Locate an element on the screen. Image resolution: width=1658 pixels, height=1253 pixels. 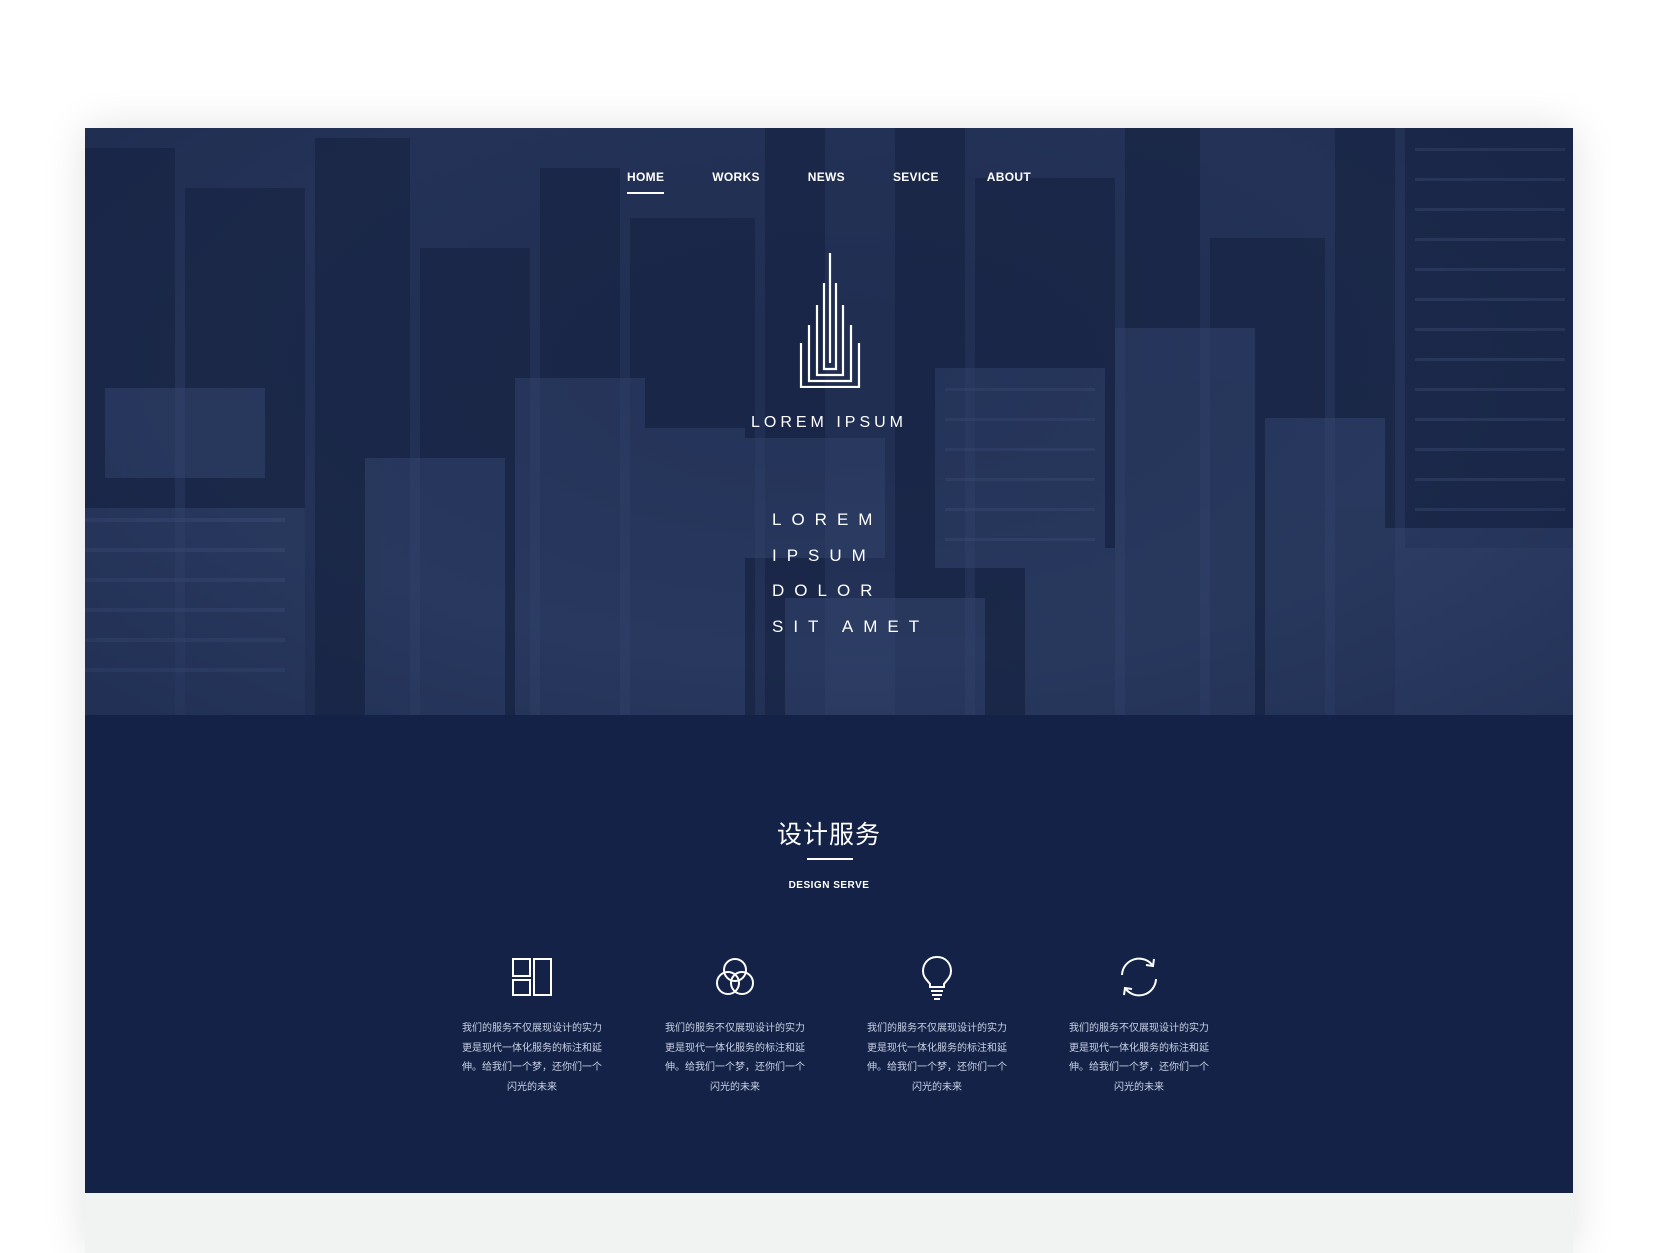
nav-news: NEWS is located at coordinates (826, 179).